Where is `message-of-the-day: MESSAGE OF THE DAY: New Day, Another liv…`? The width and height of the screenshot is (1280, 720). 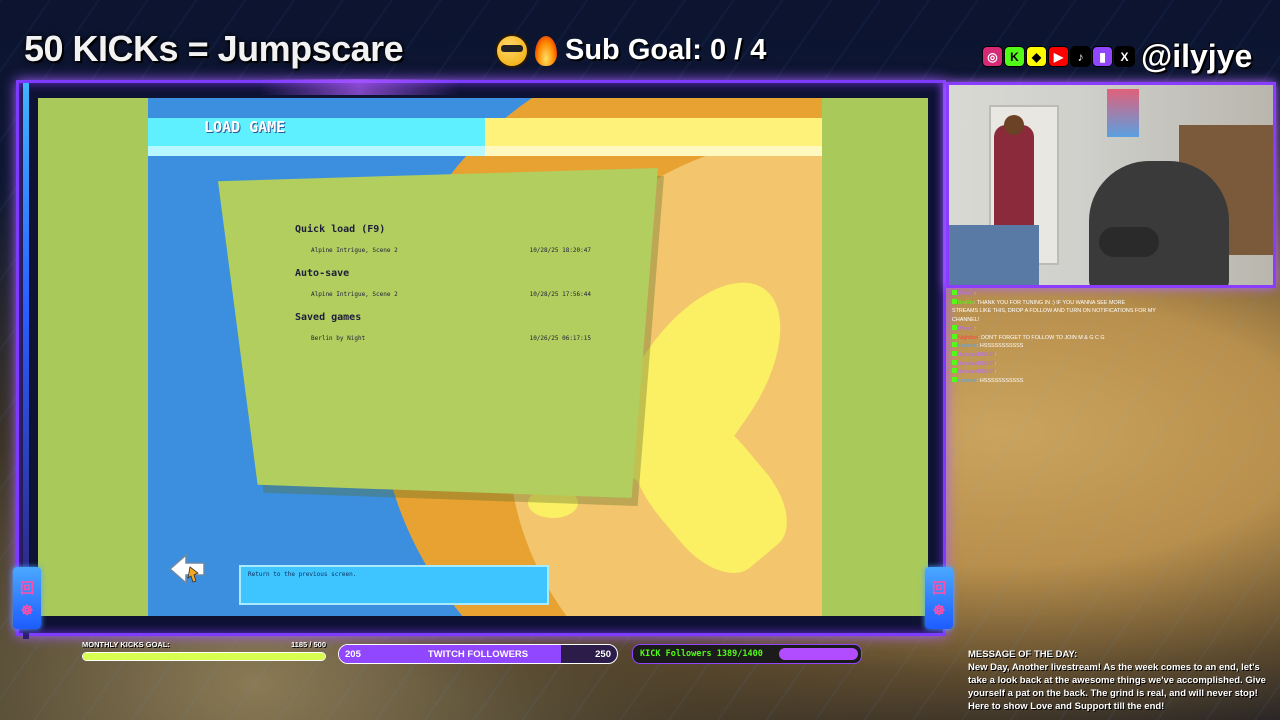 message-of-the-day: MESSAGE OF THE DAY: New Day, Another liv… is located at coordinates (1118, 680).